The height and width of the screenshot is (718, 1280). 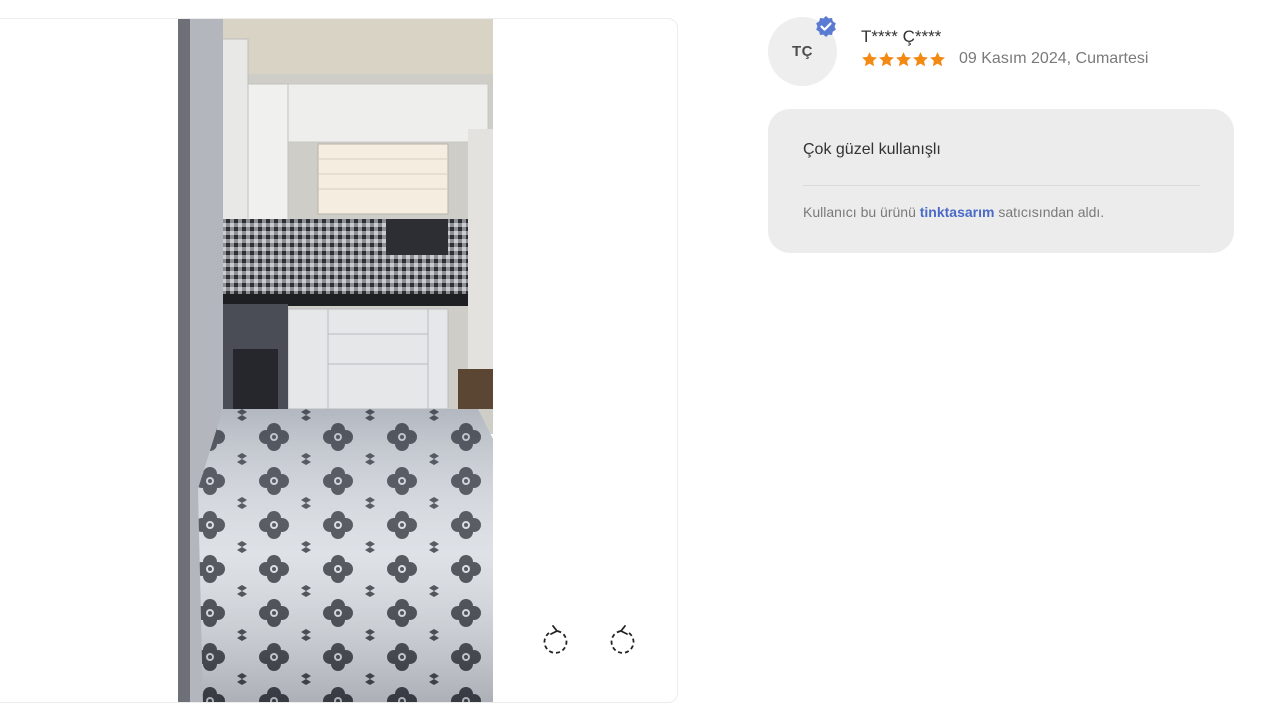 I want to click on star-rating, so click(x=903, y=59).